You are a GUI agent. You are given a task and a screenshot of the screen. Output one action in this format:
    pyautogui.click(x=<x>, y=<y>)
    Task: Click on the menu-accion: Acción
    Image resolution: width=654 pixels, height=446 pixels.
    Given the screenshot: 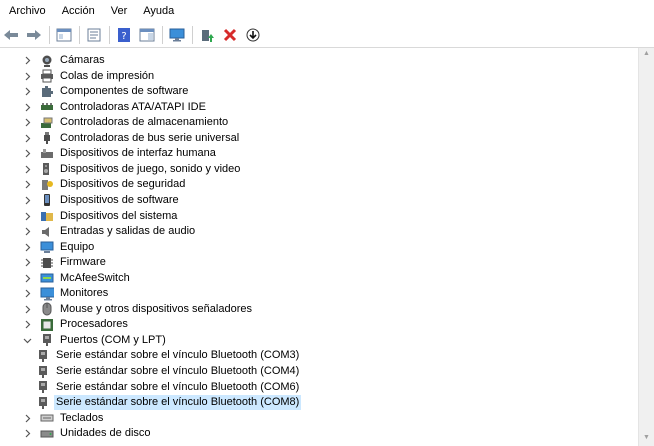 What is the action you would take?
    pyautogui.click(x=78, y=11)
    